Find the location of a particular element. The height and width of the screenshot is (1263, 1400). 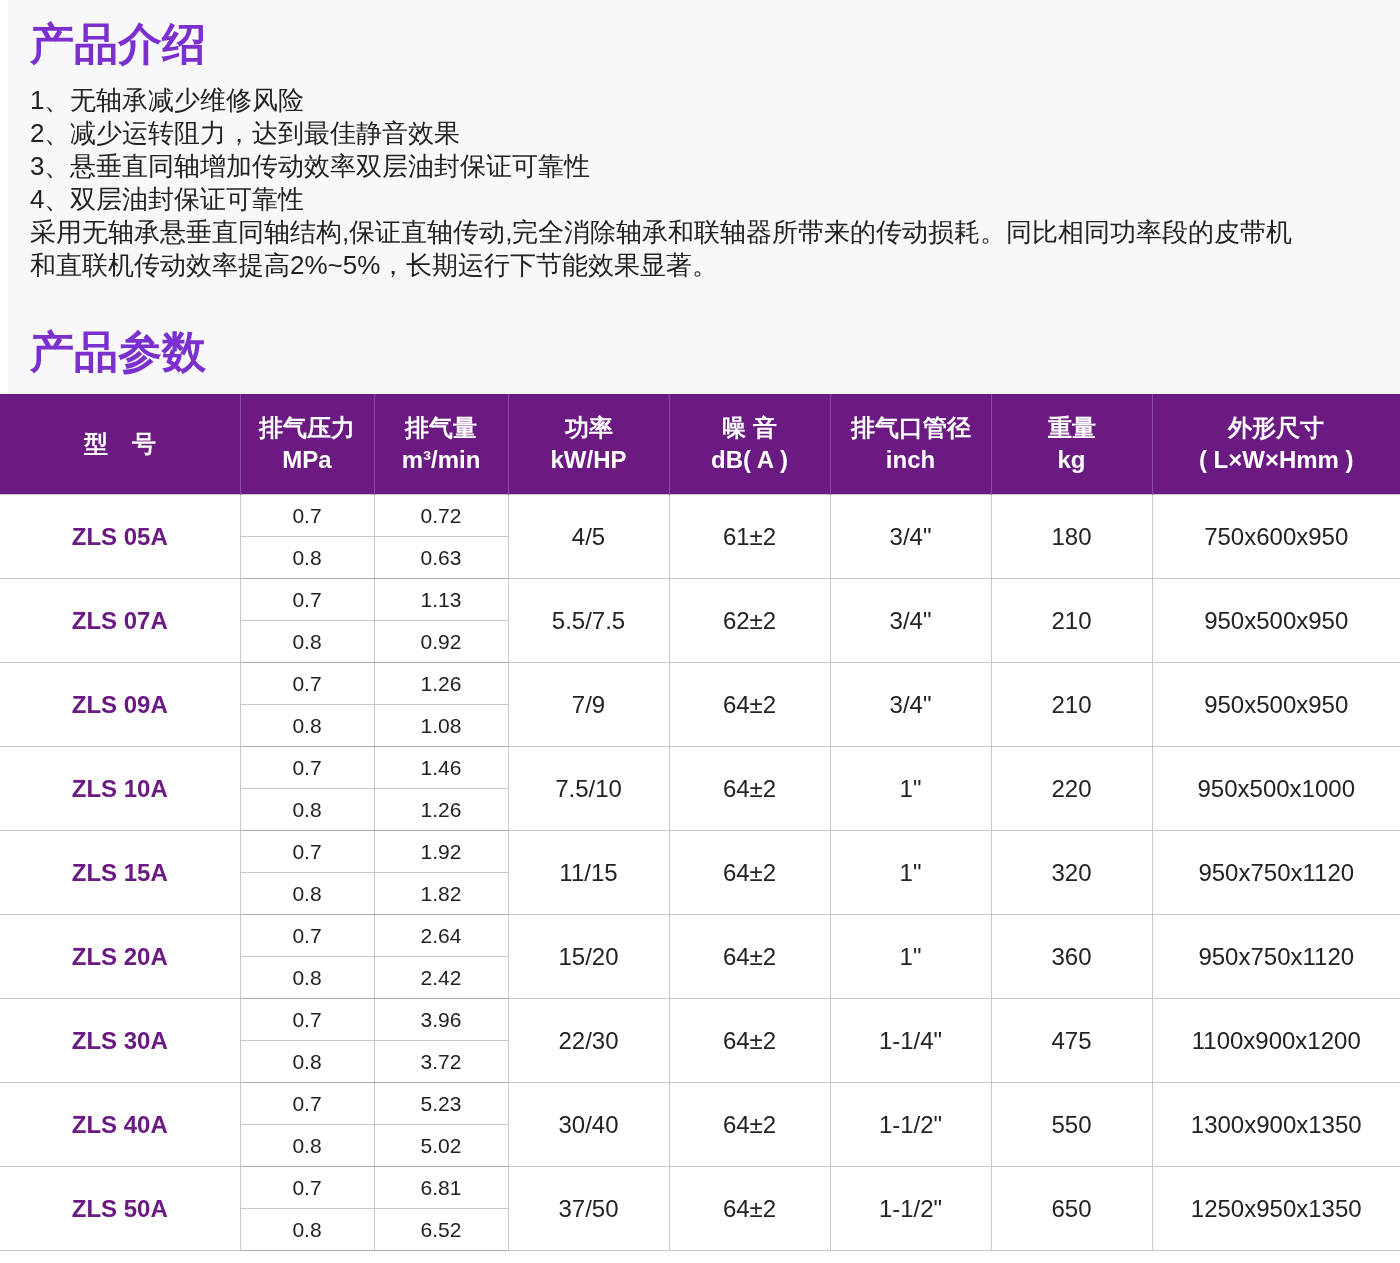

table-cell: 3.96 is located at coordinates (441, 1019).